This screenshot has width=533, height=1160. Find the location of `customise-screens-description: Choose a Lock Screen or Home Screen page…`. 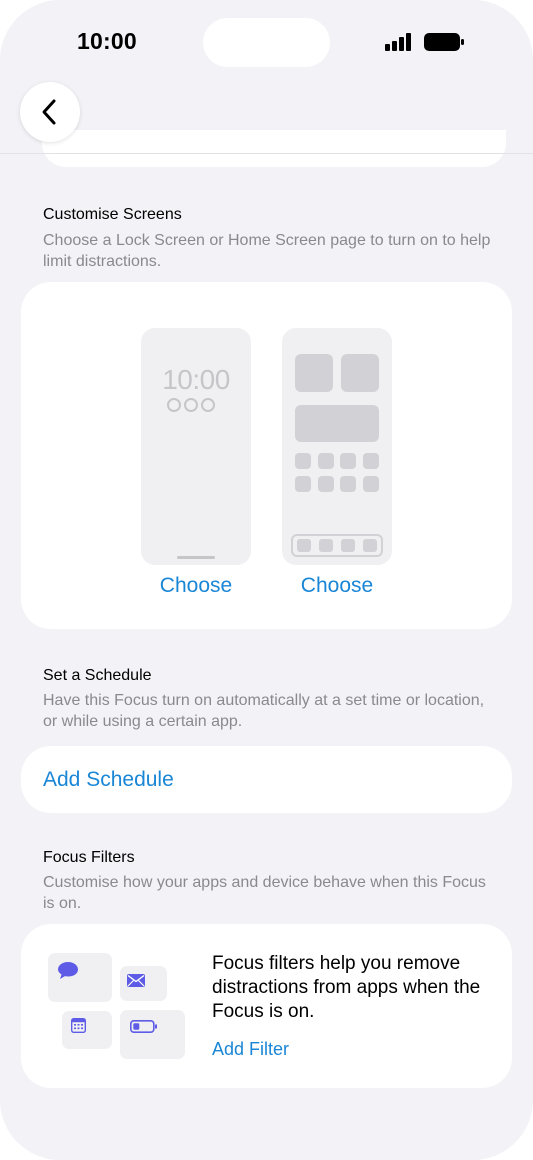

customise-screens-description: Choose a Lock Screen or Home Screen page… is located at coordinates (267, 251).